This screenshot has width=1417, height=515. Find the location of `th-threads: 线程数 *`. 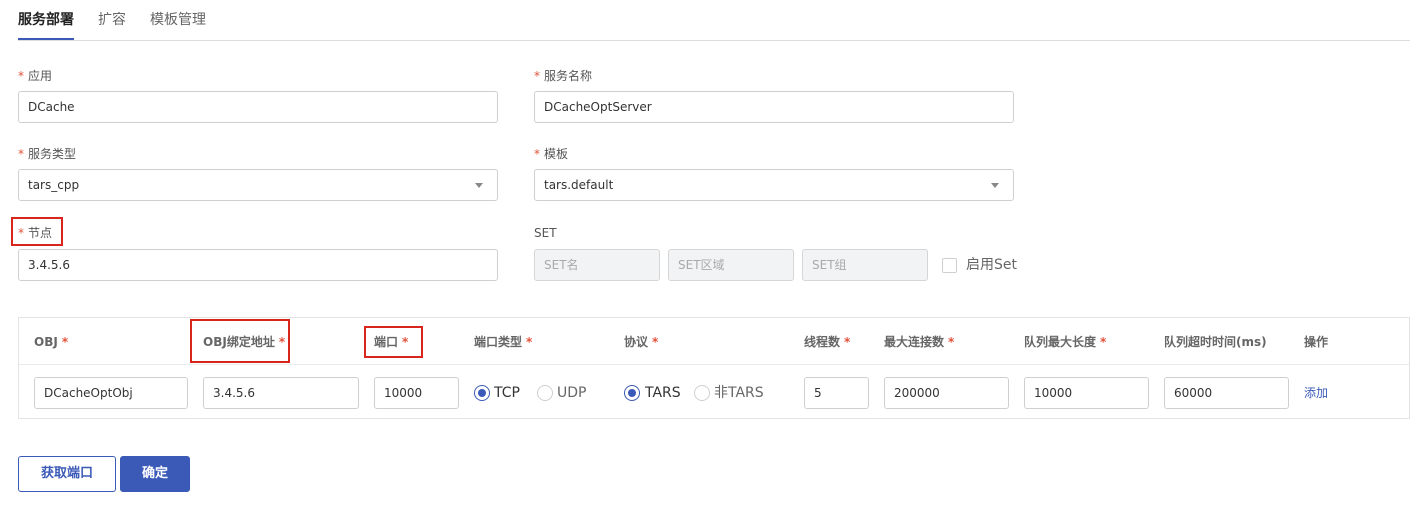

th-threads: 线程数 * is located at coordinates (827, 342).